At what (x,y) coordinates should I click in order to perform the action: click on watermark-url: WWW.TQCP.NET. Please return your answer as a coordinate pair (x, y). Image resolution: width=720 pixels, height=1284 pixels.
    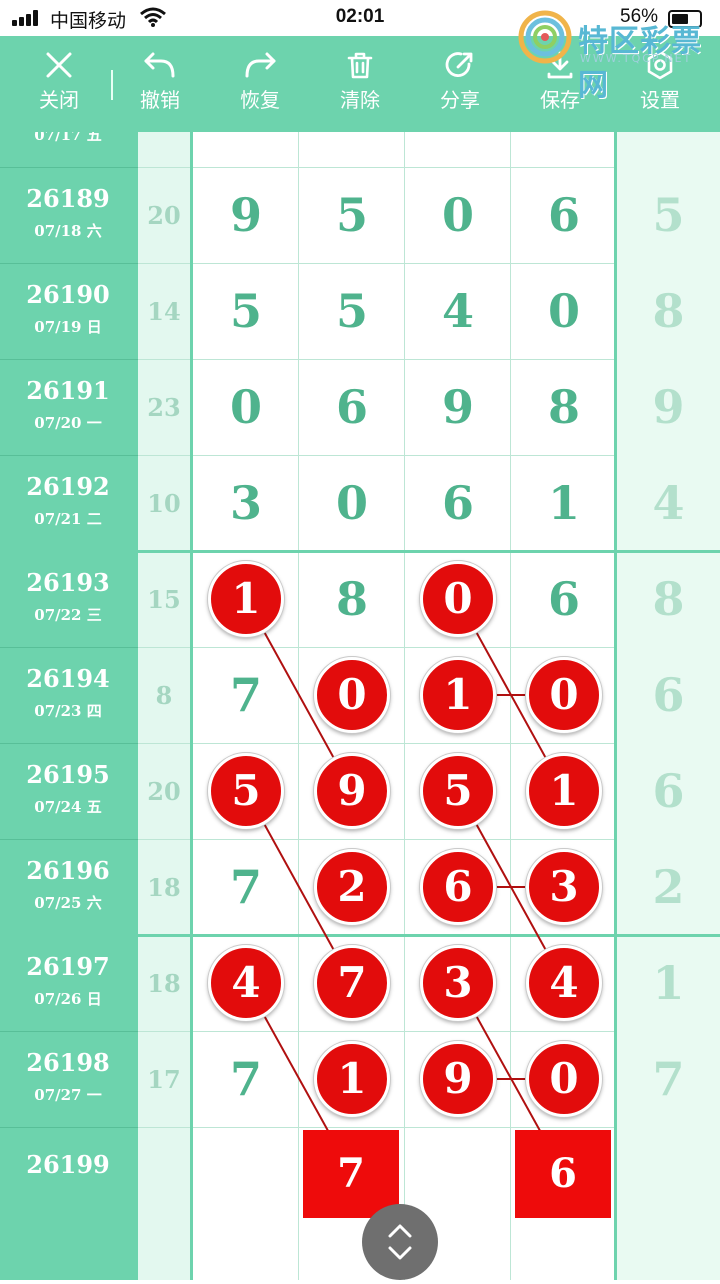
    Looking at the image, I should click on (636, 58).